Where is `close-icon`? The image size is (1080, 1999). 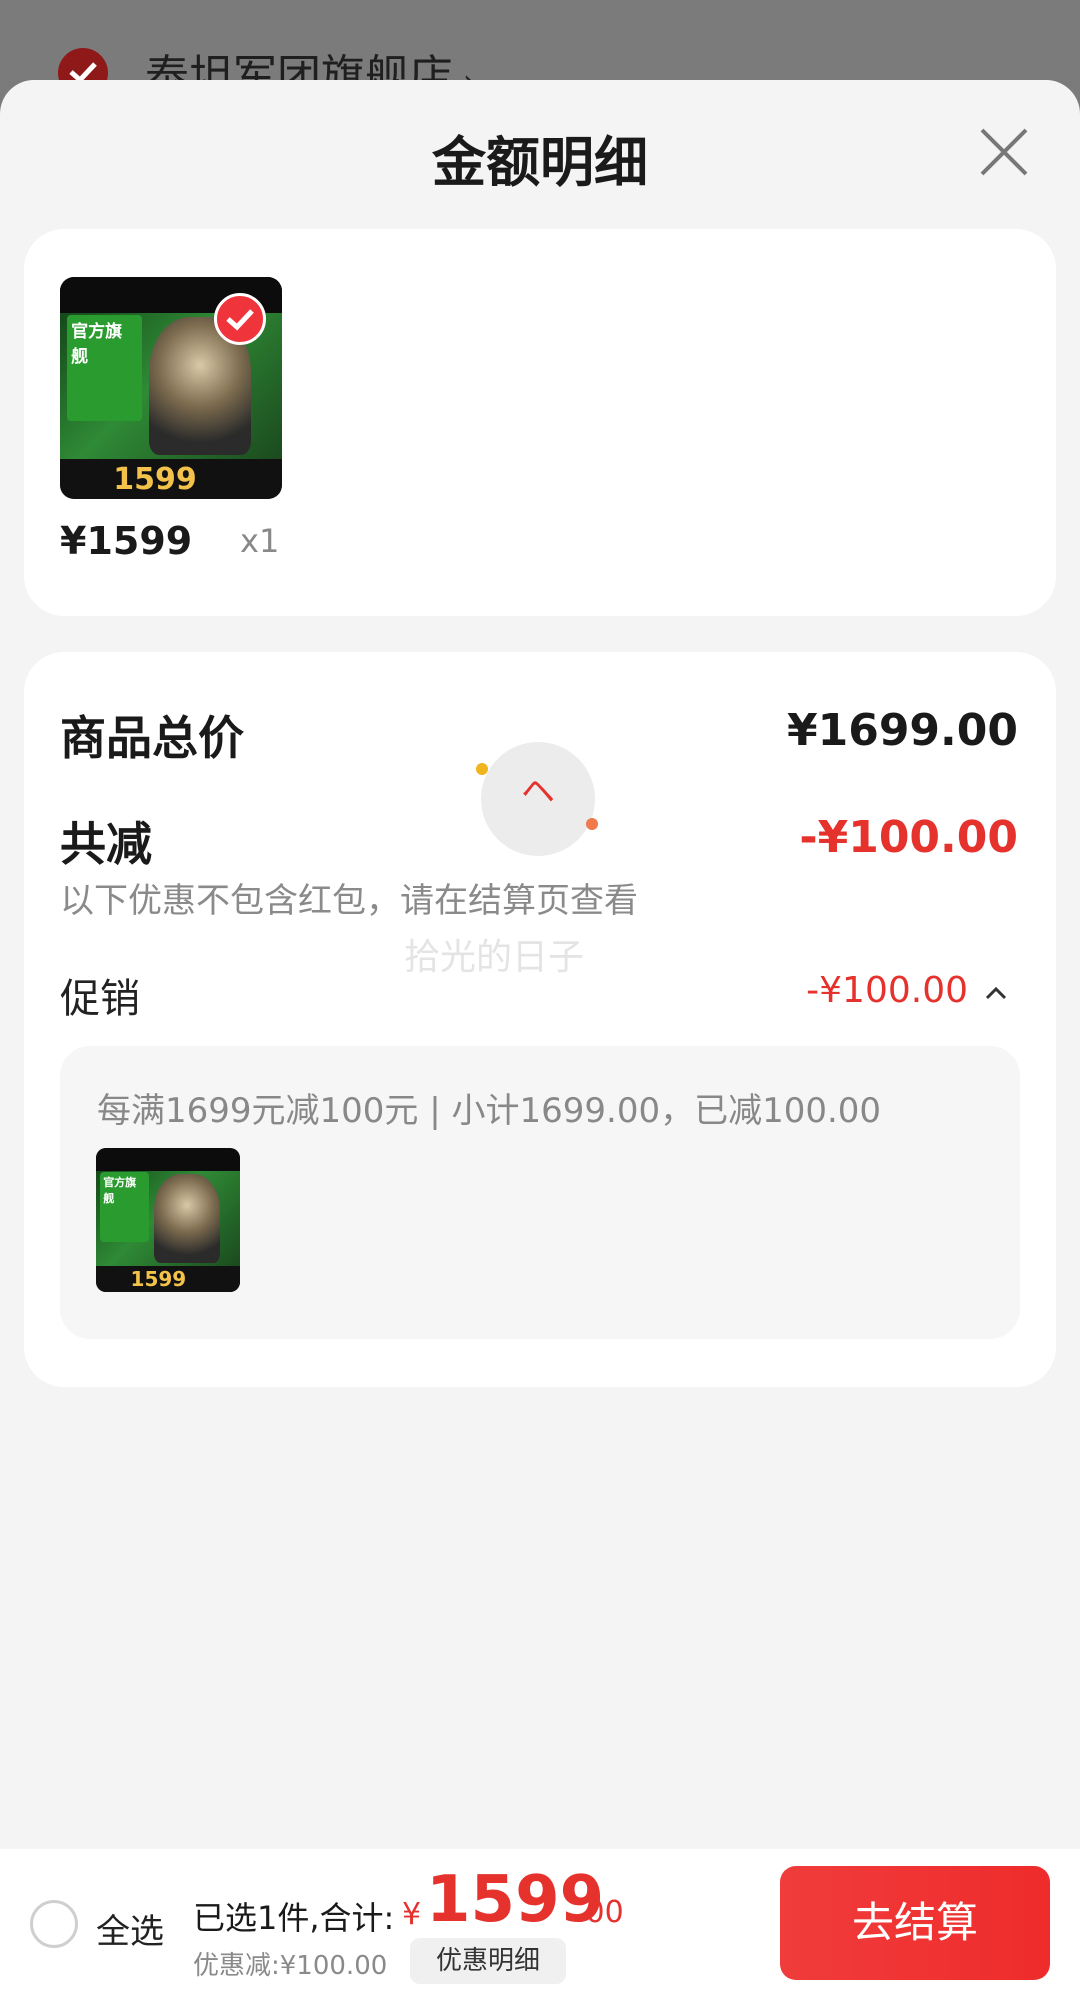
close-icon is located at coordinates (1004, 152).